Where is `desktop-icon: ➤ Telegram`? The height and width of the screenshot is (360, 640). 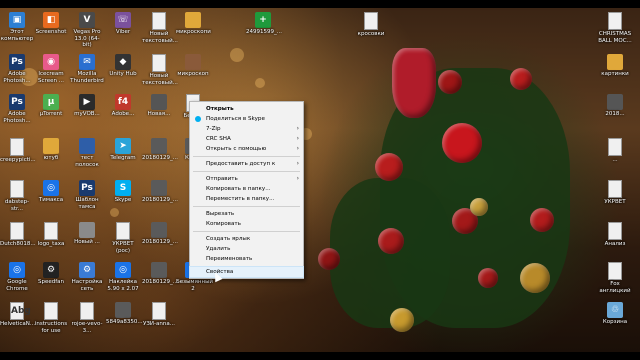 desktop-icon: ➤ Telegram is located at coordinates (123, 150).